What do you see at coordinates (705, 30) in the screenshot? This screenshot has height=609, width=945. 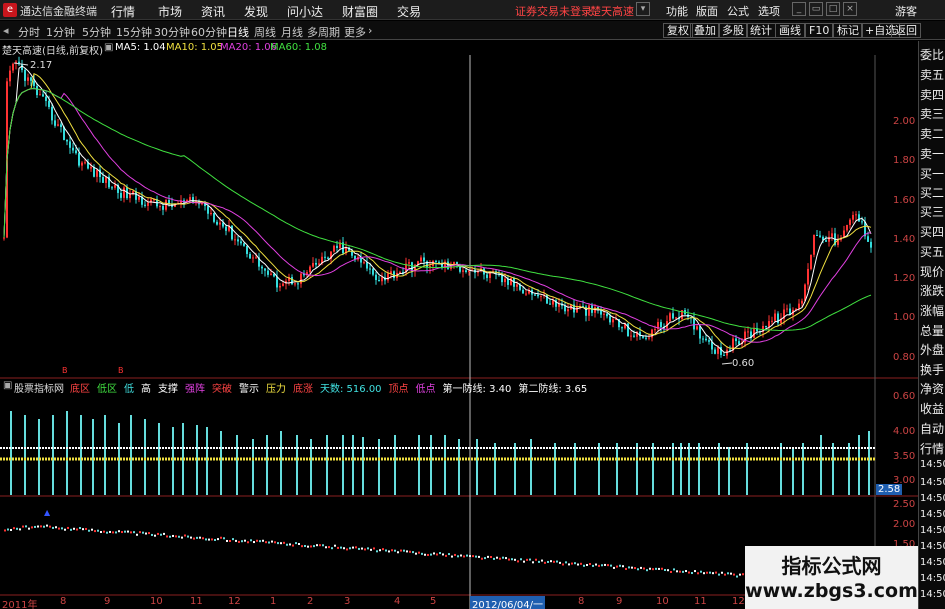 I see `overlay-button: 叠加` at bounding box center [705, 30].